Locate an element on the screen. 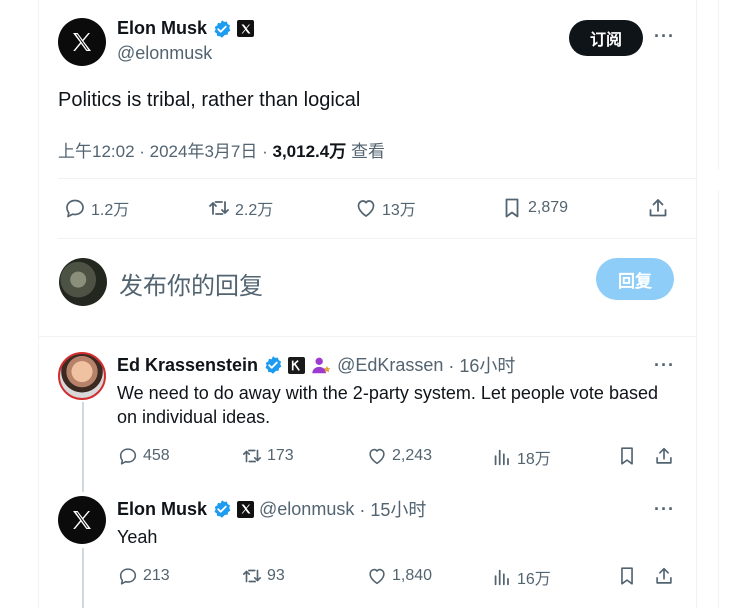 The image size is (740, 608). reply-count: 1.2万 is located at coordinates (110, 210).